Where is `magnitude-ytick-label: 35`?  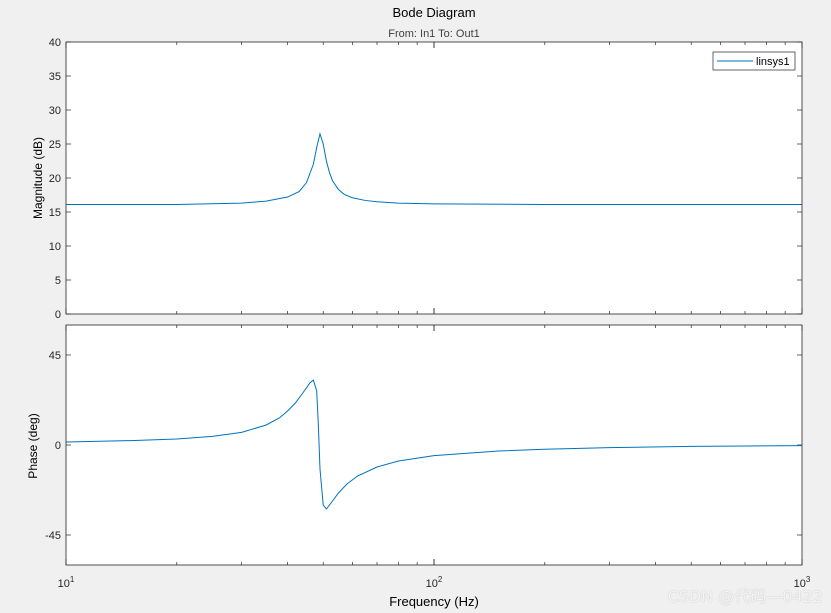 magnitude-ytick-label: 35 is located at coordinates (55, 77).